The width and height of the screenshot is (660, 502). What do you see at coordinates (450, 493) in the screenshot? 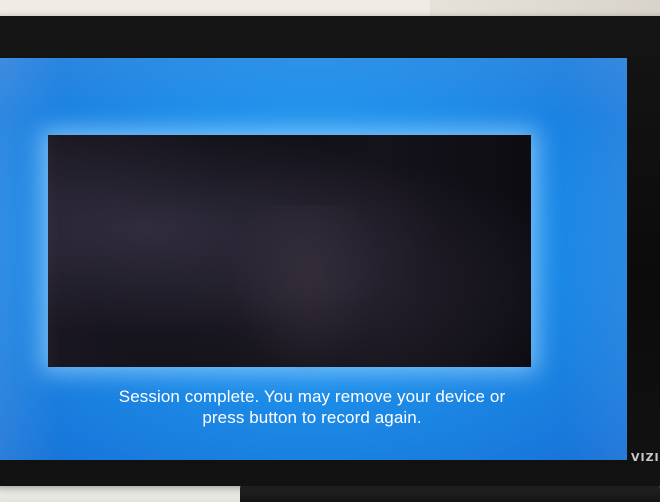
I see `tv-stand` at bounding box center [450, 493].